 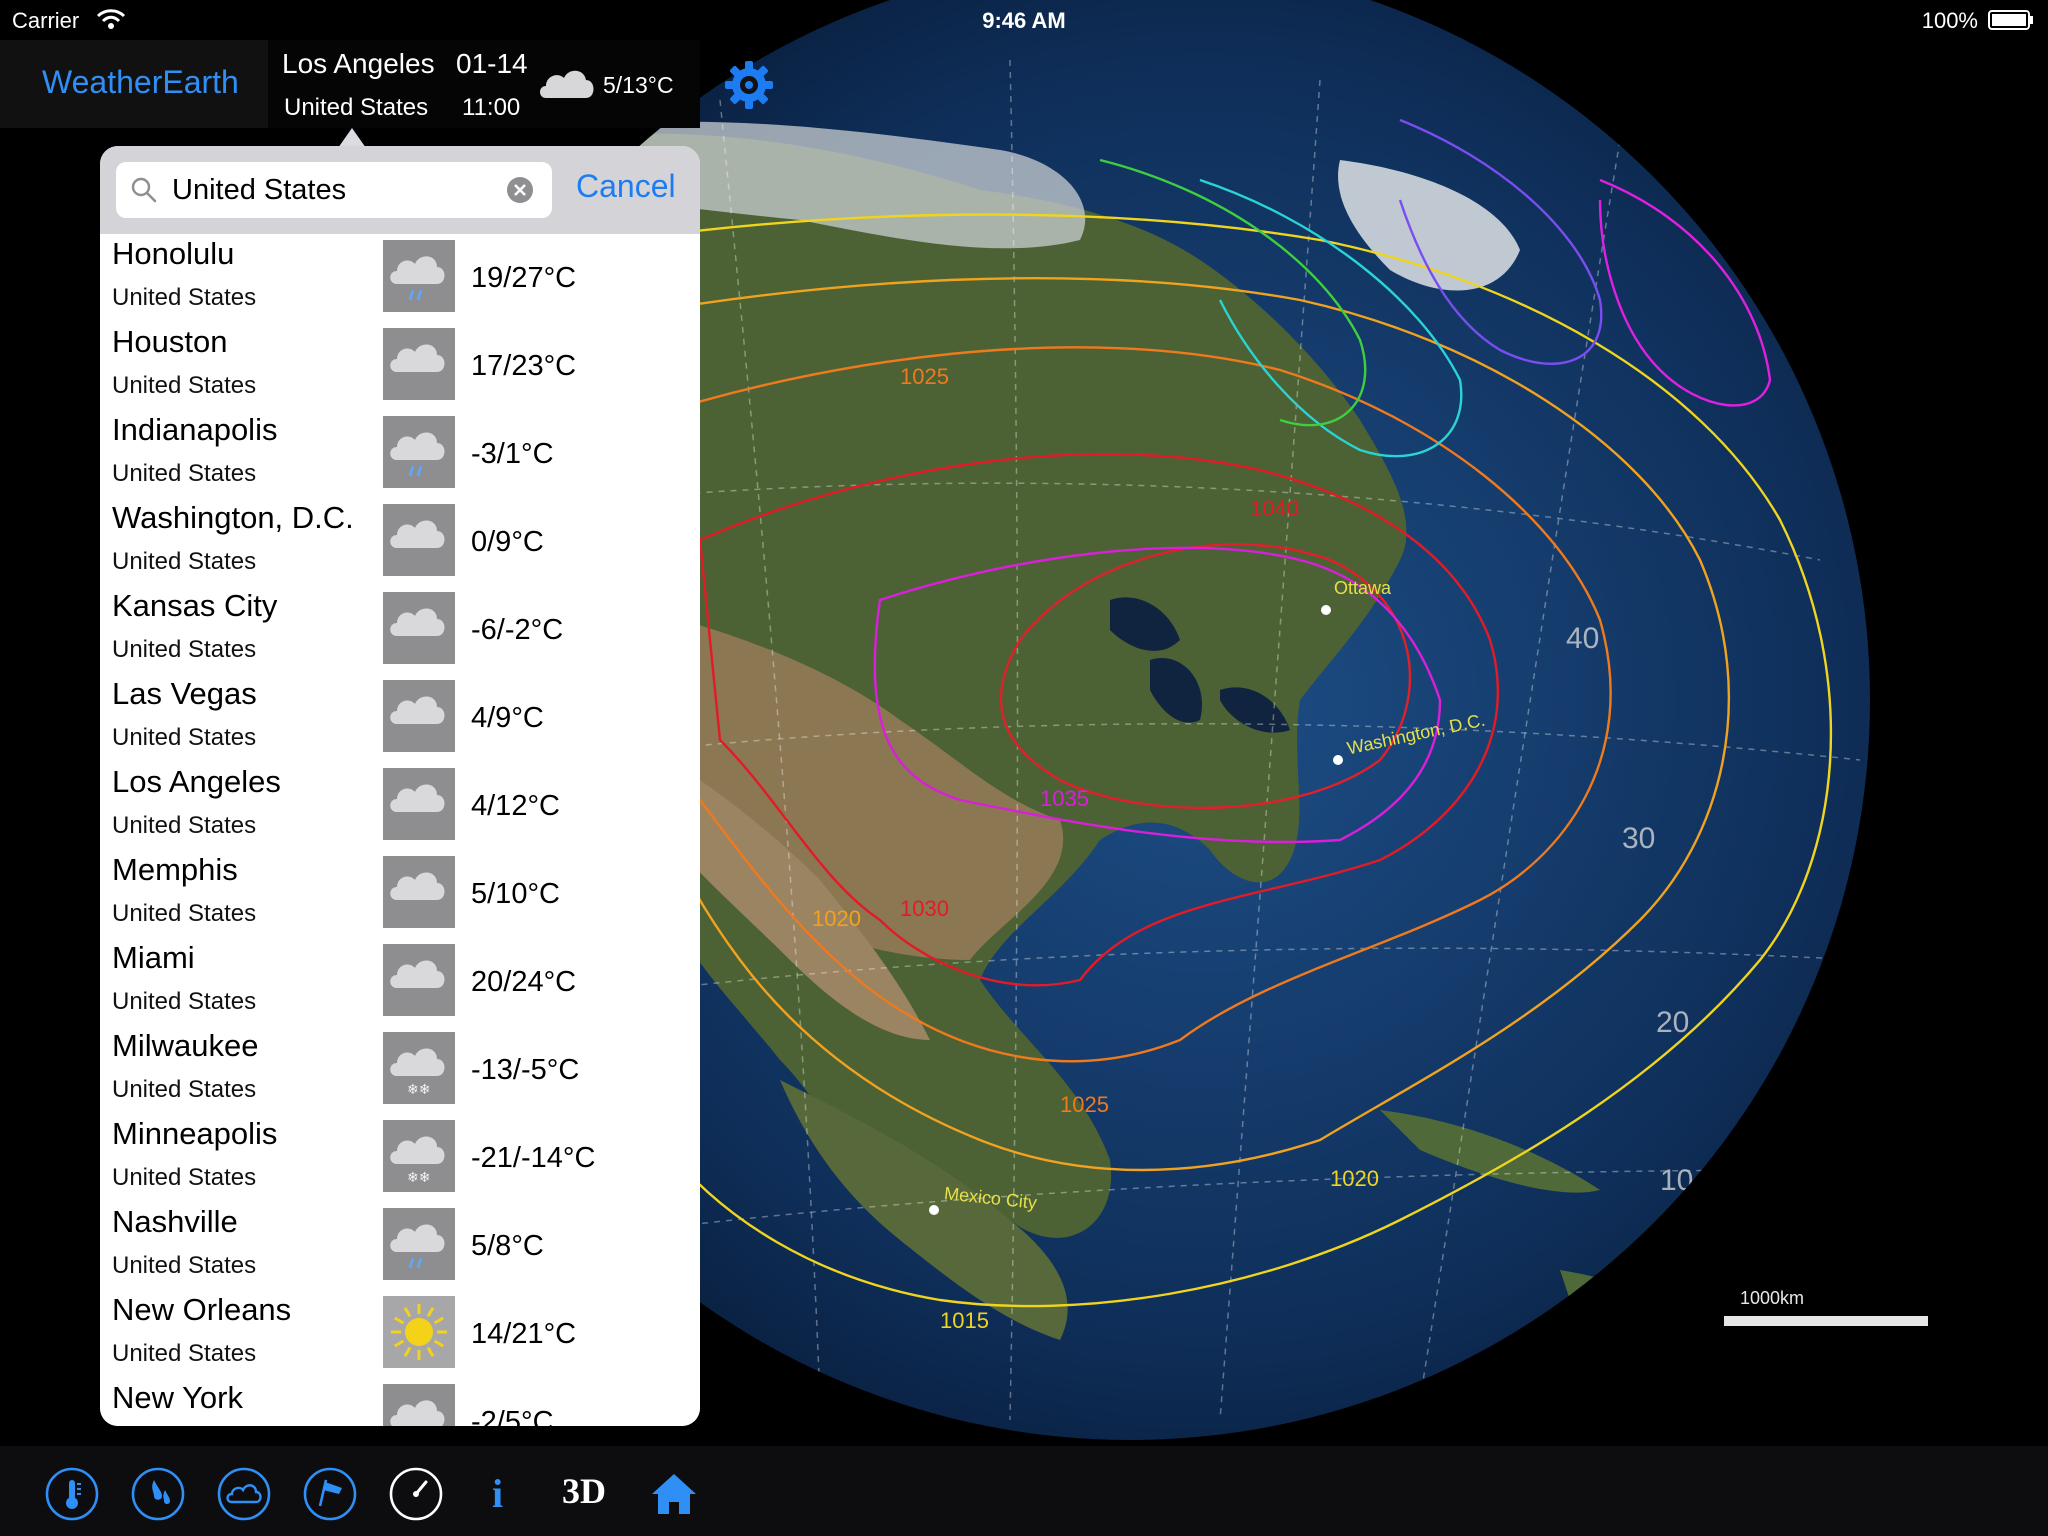 What do you see at coordinates (173, 253) in the screenshot?
I see `result-city: Honolulu` at bounding box center [173, 253].